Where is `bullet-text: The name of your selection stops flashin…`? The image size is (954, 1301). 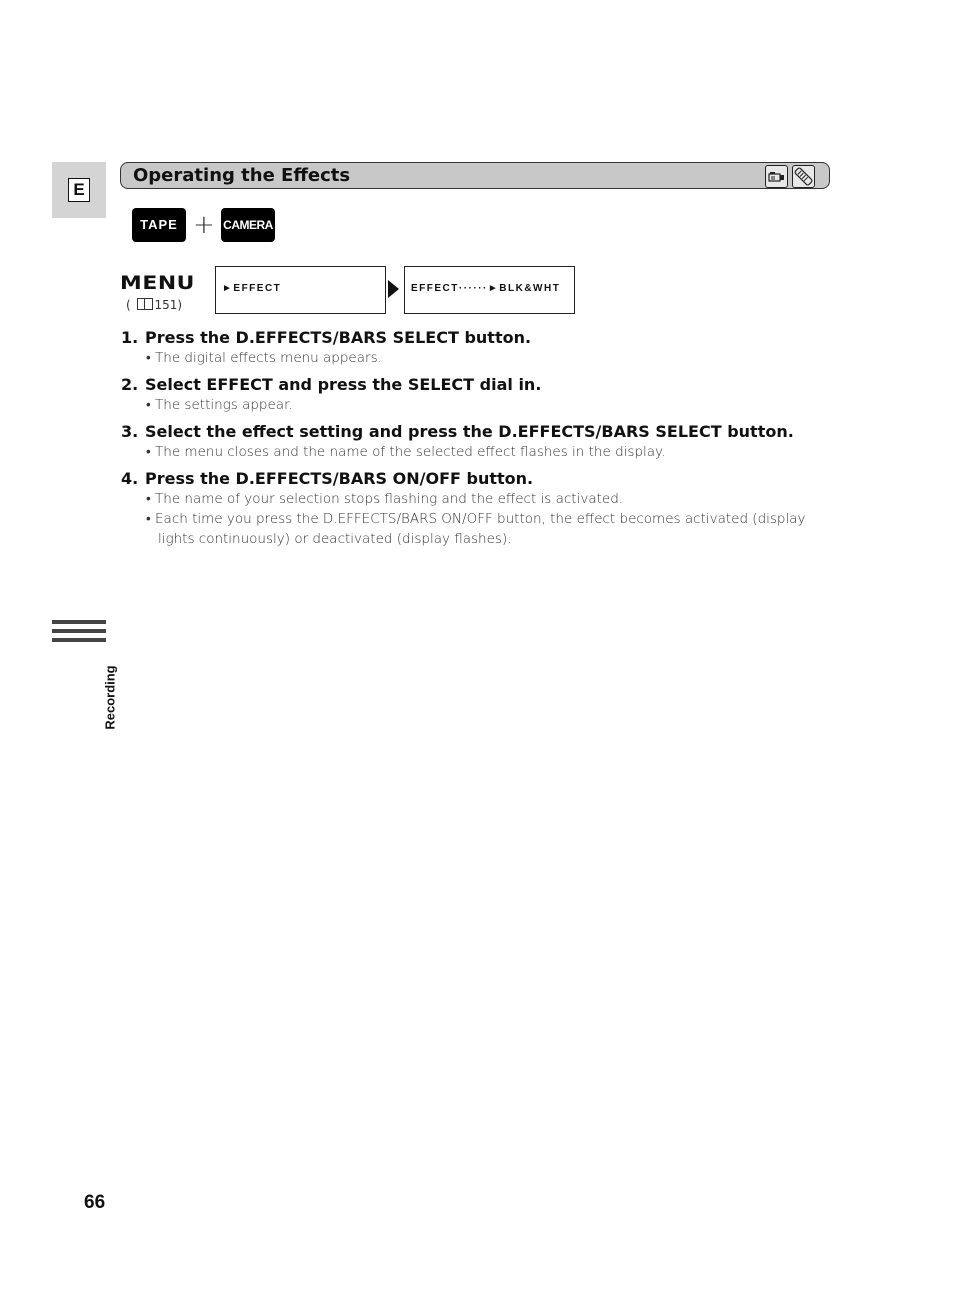 bullet-text: The name of your selection stops flashin… is located at coordinates (389, 499).